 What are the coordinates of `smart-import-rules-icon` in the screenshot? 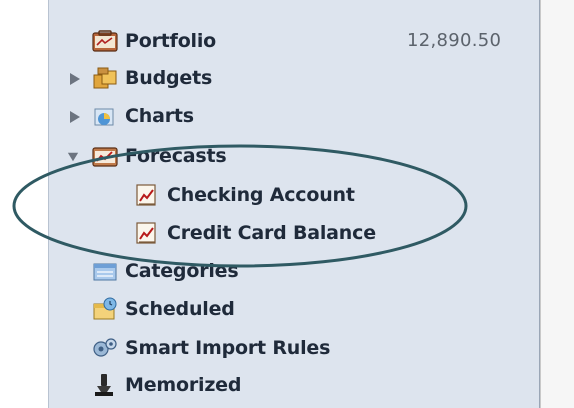 It's located at (105, 348).